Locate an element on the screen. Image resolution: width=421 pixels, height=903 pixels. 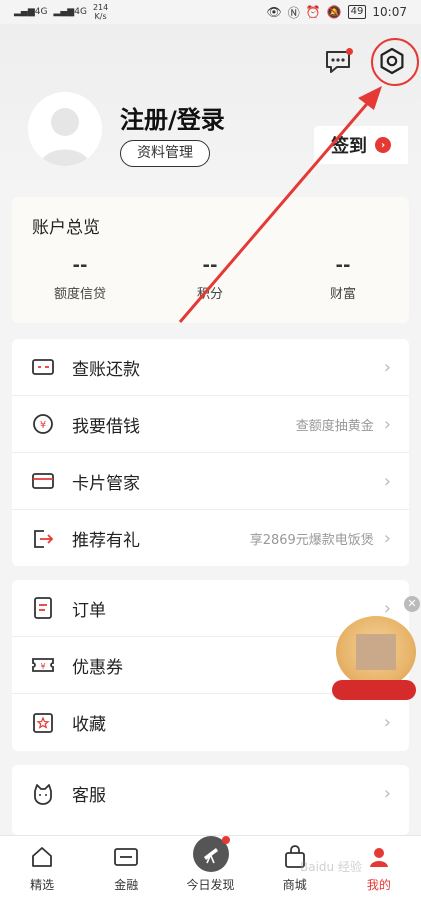
card-icon is located at coordinates (43, 481).